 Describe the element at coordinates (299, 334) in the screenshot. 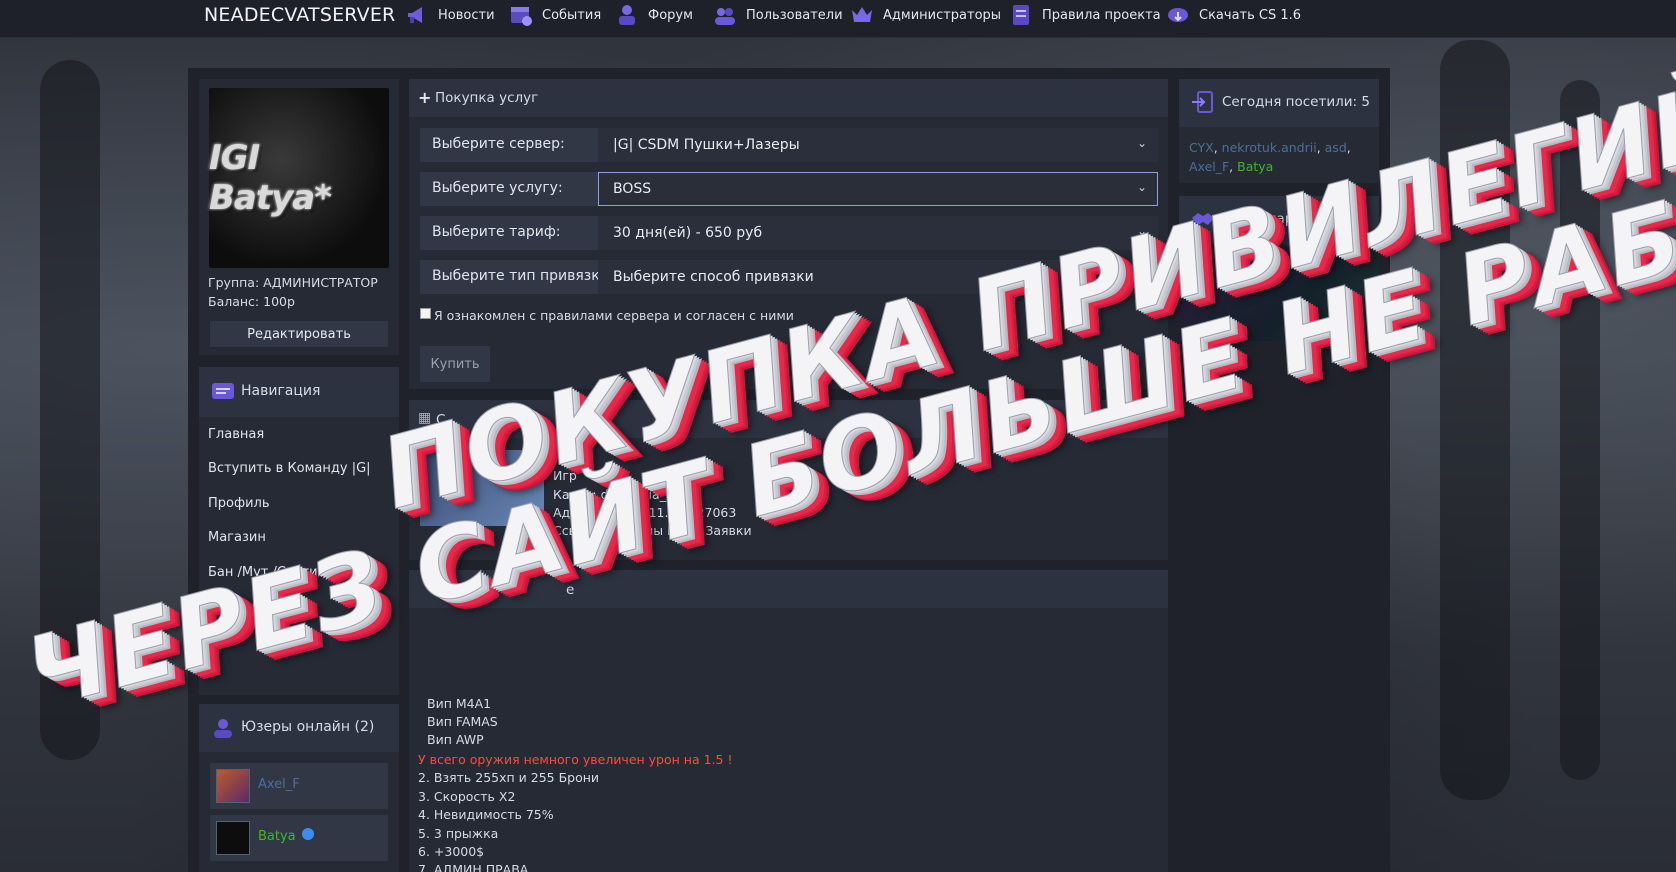

I see `edit-profile-button: Редактировать` at that location.